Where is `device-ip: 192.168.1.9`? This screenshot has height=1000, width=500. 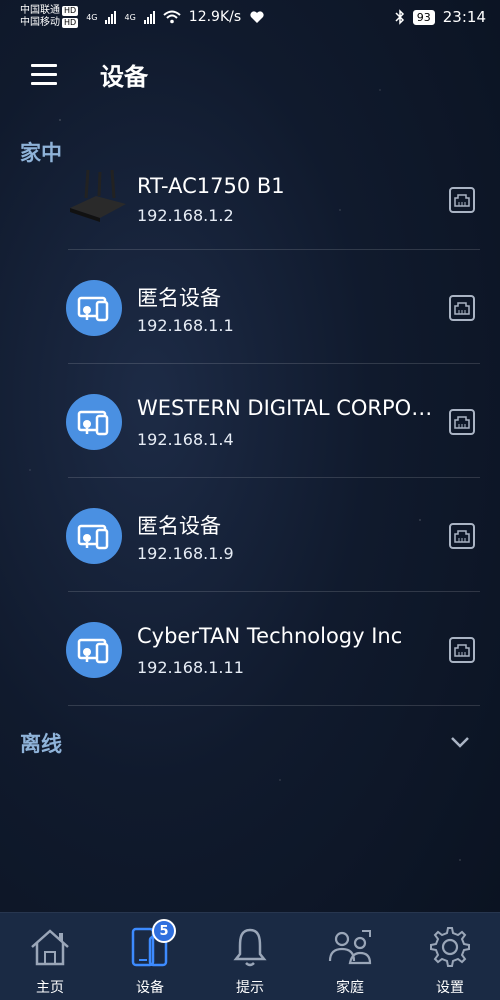 device-ip: 192.168.1.9 is located at coordinates (185, 553).